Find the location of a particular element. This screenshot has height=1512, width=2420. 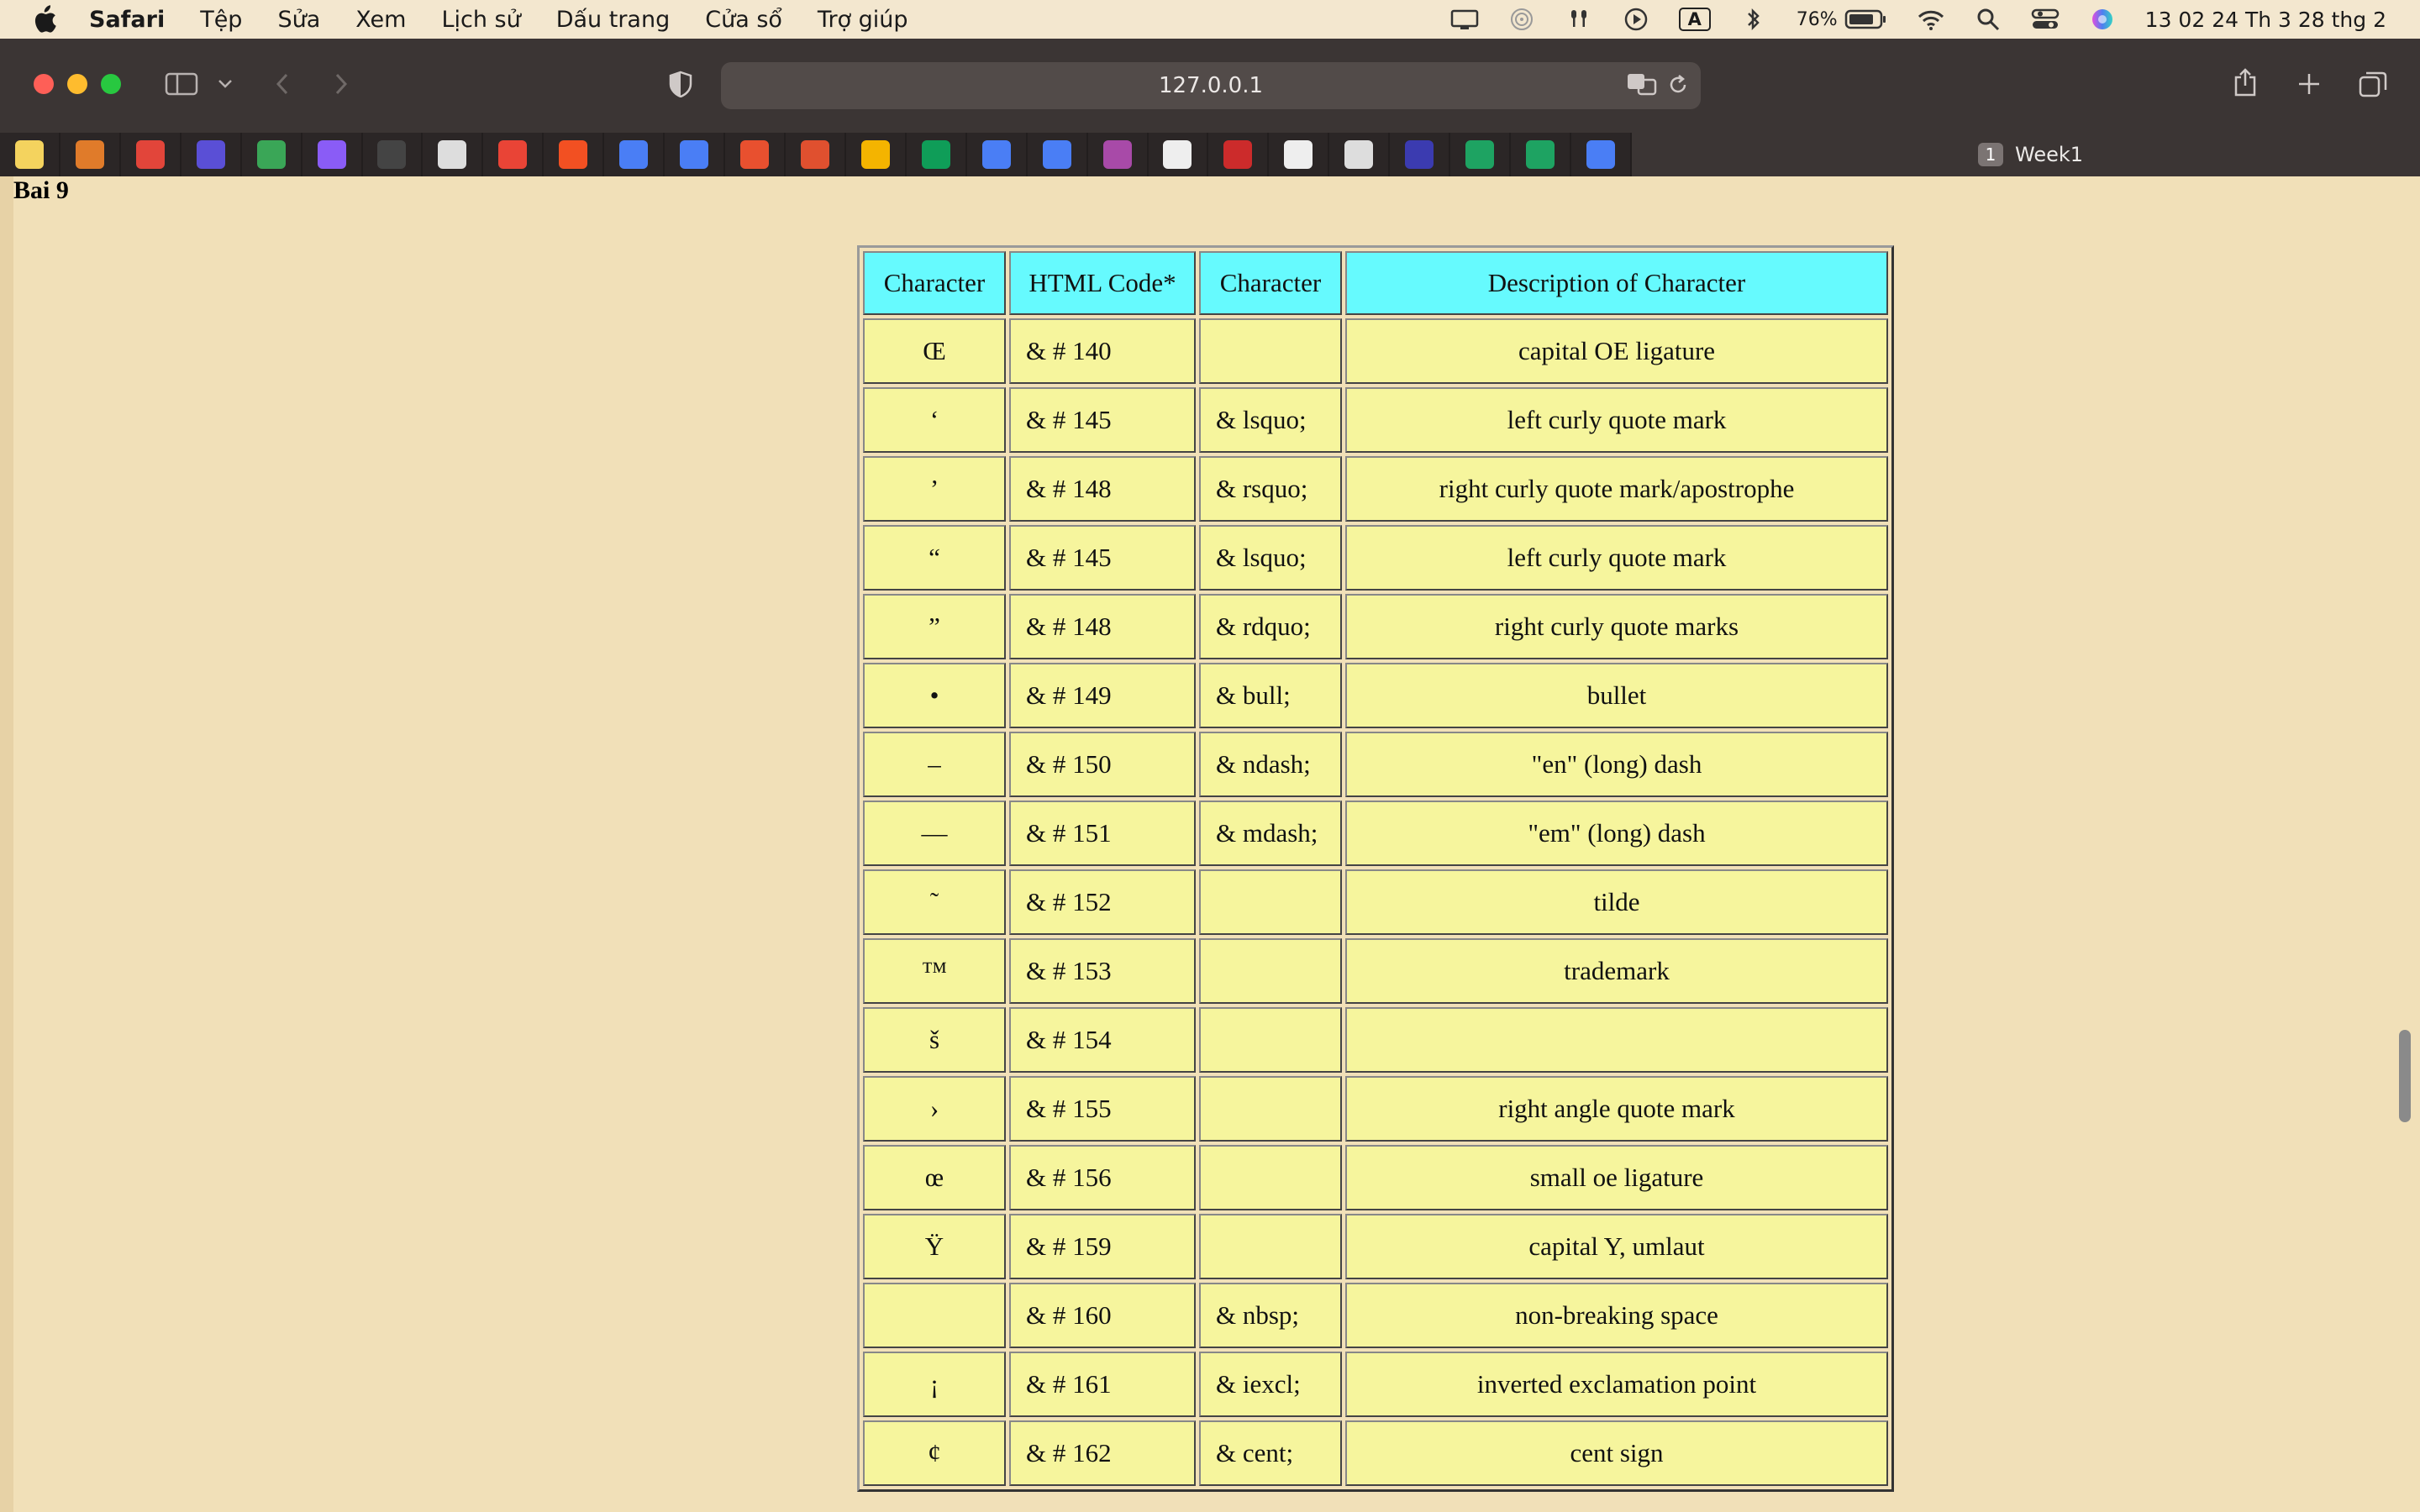

airdrop-icon is located at coordinates (1522, 19).